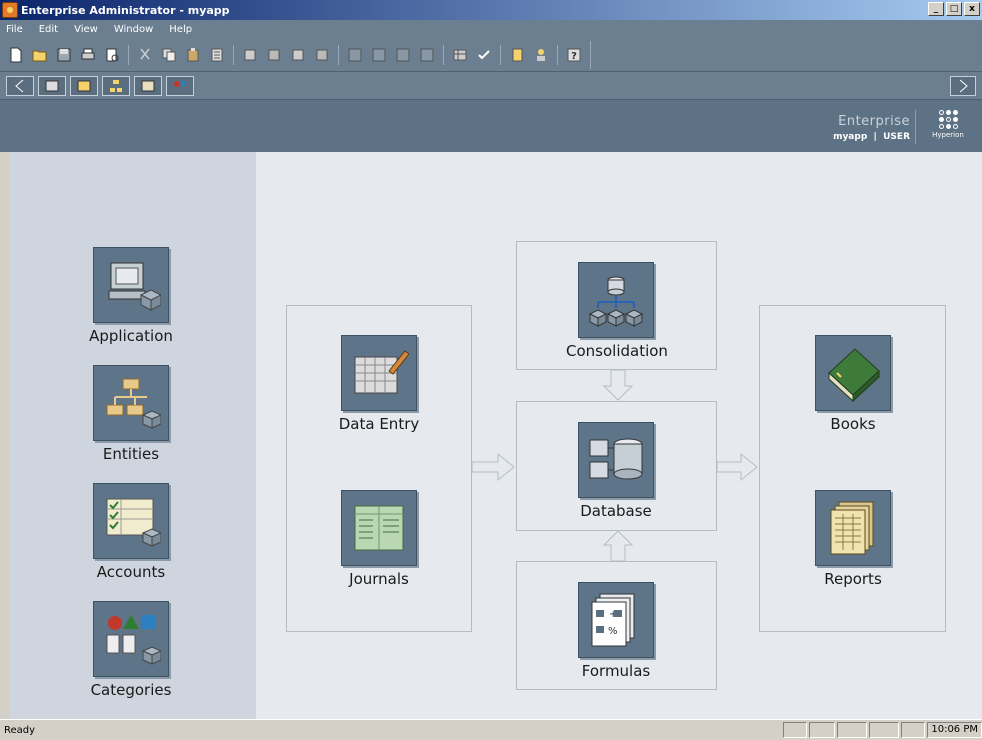  Describe the element at coordinates (737, 467) in the screenshot. I see `arrow-right-icon` at that location.